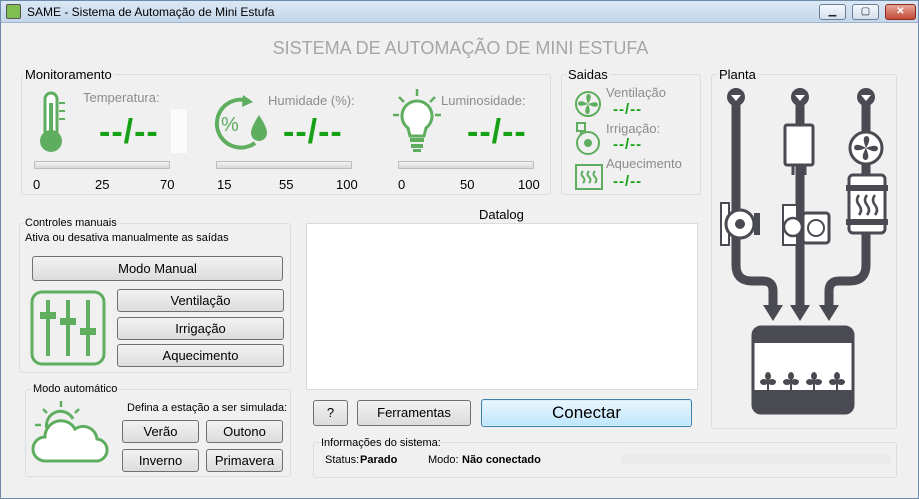  I want to click on sliders-icon, so click(68, 328).